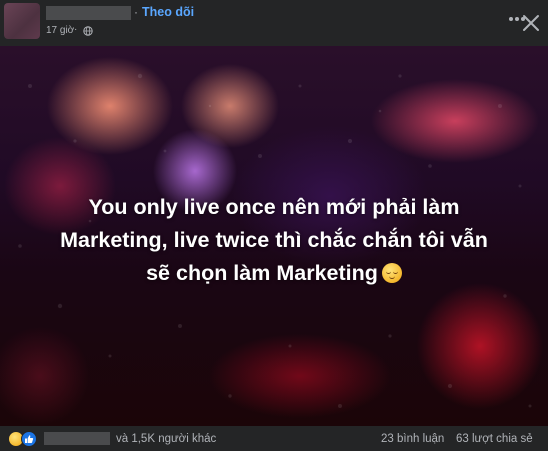 This screenshot has width=548, height=451. Describe the element at coordinates (494, 439) in the screenshot. I see `shares-count: 63 lượt chia sẻ` at that location.